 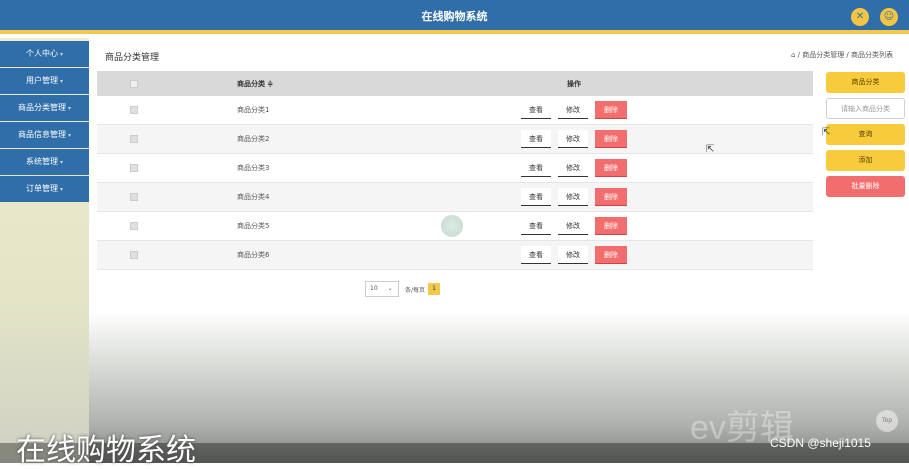 I want to click on add-button: 添加, so click(x=865, y=160).